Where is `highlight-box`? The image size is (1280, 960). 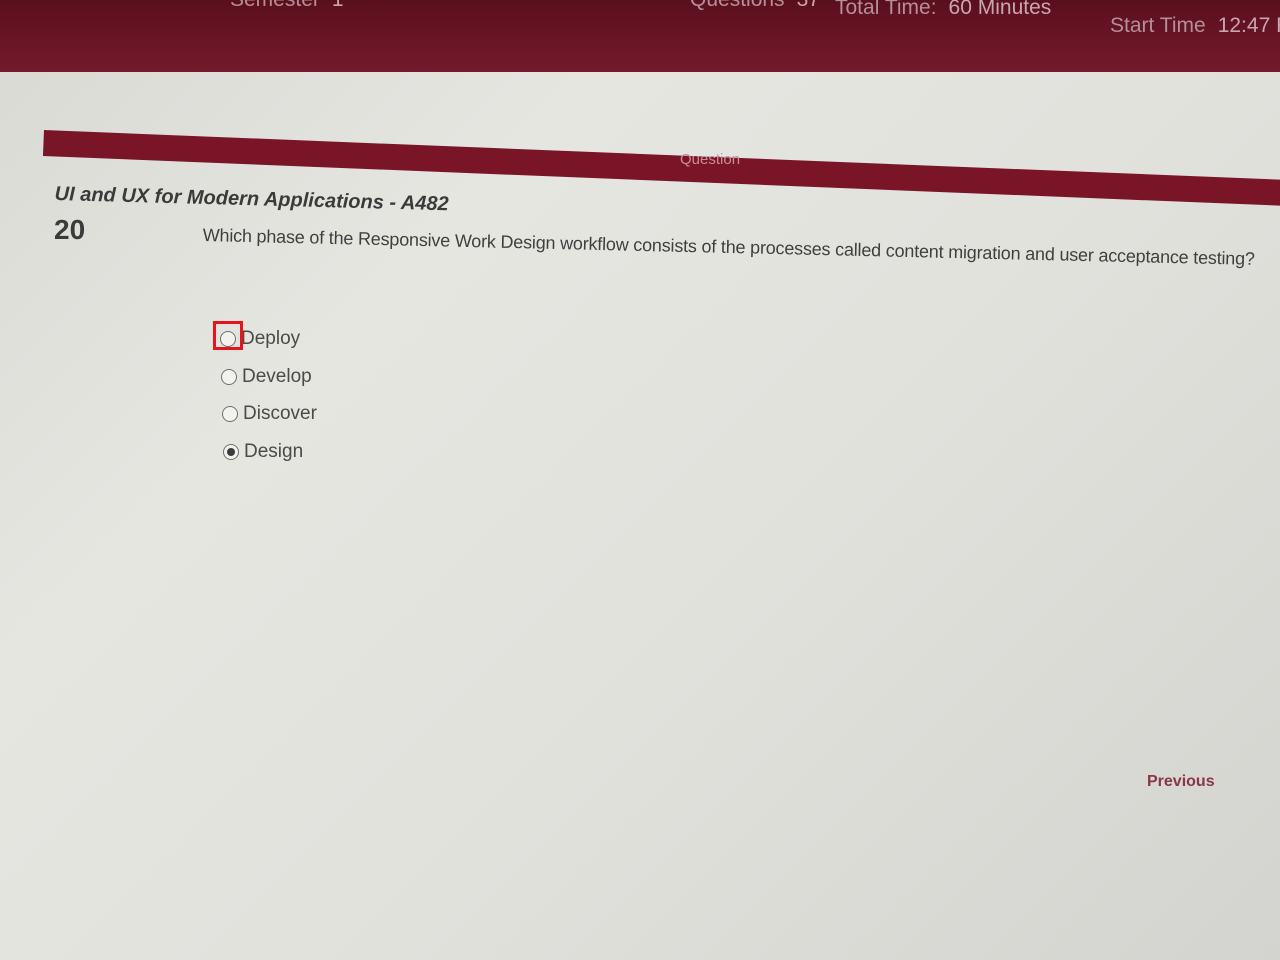
highlight-box is located at coordinates (228, 335).